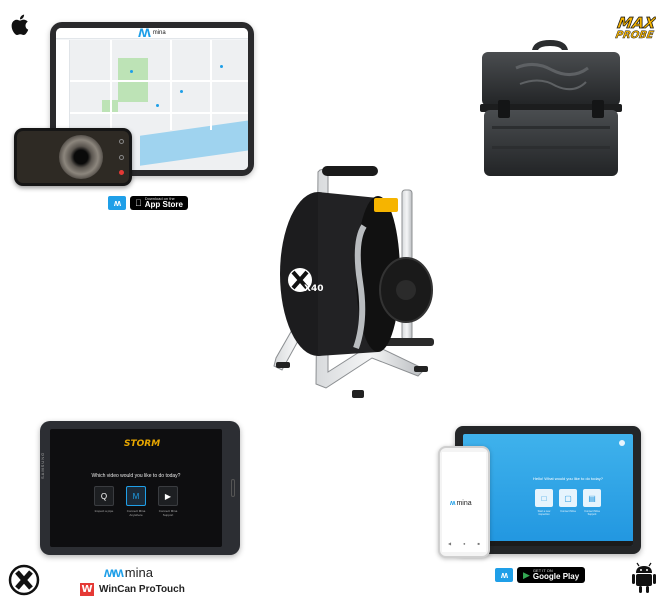 This screenshot has width=656, height=599. Describe the element at coordinates (20, 25) in the screenshot. I see `apple-icon` at that location.